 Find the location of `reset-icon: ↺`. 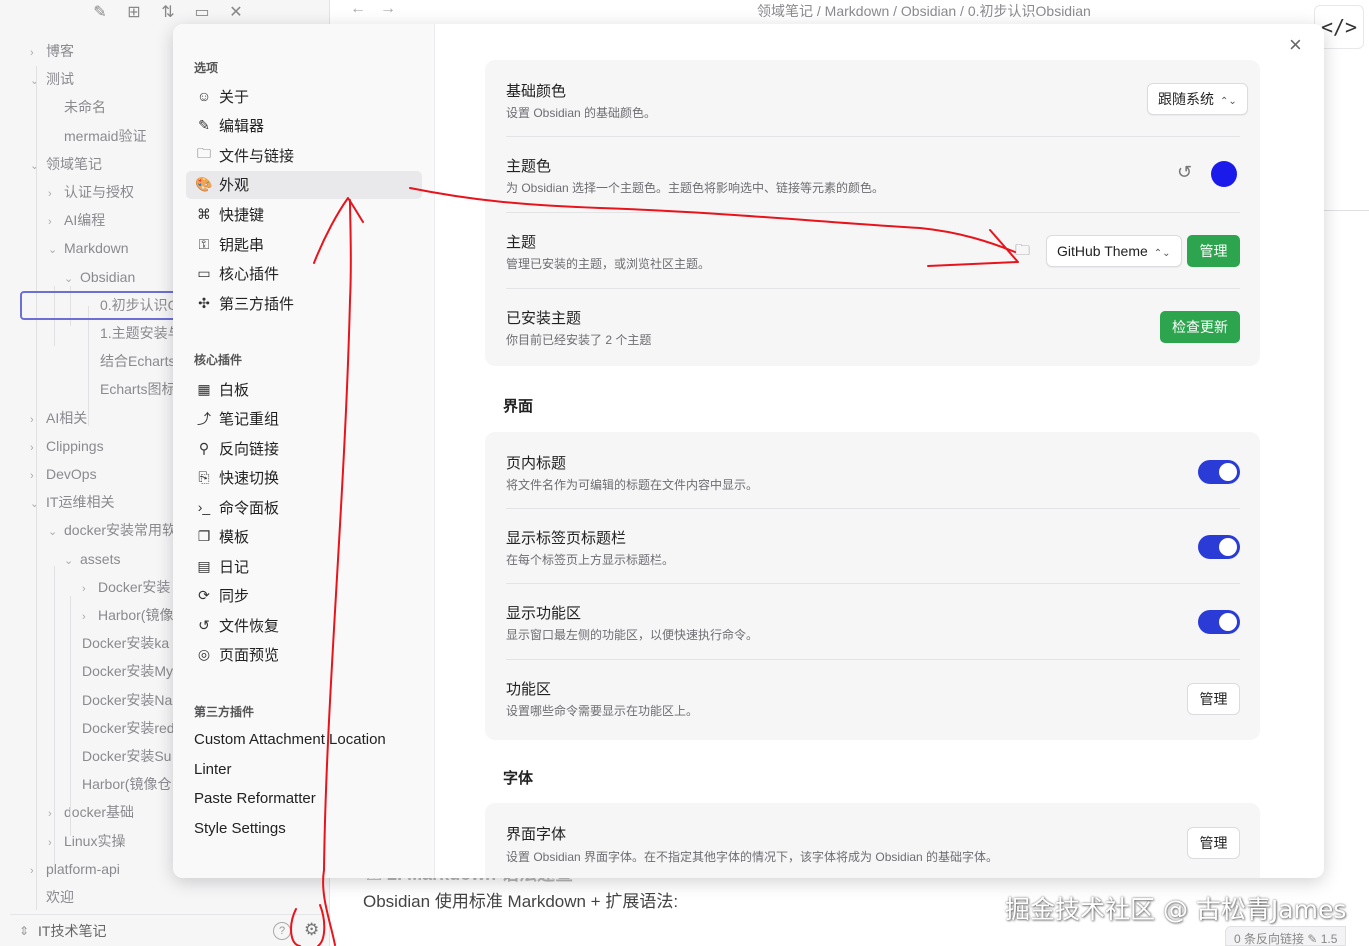

reset-icon: ↺ is located at coordinates (1184, 172).